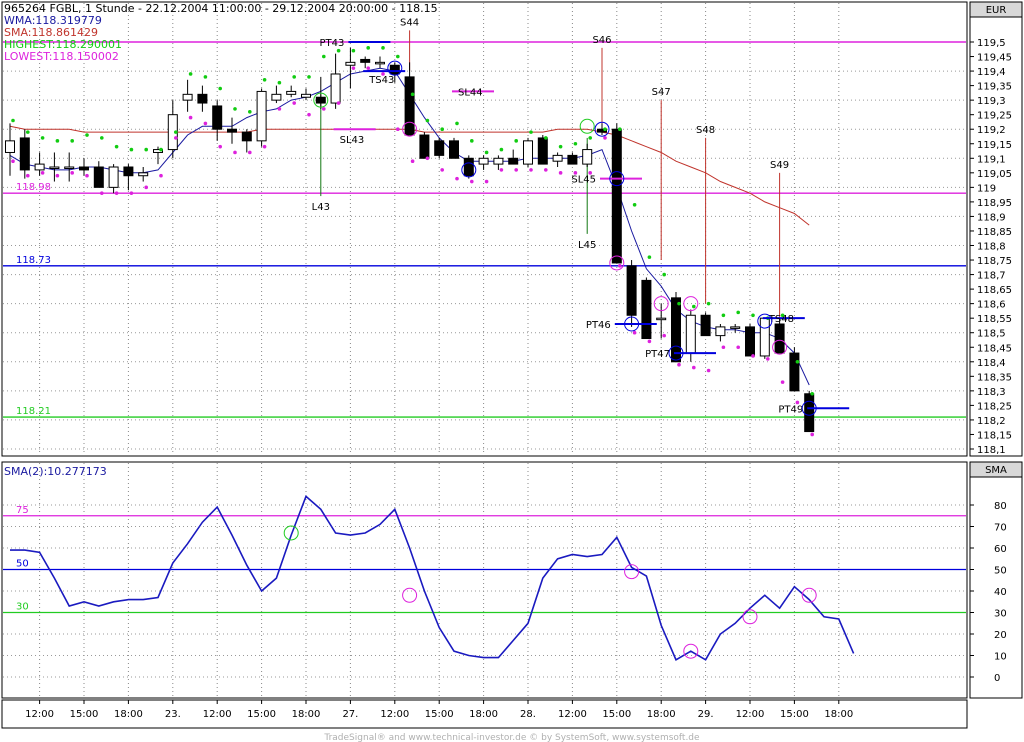  What do you see at coordinates (994, 232) in the screenshot?
I see `price-tick-label: 118,85` at bounding box center [994, 232].